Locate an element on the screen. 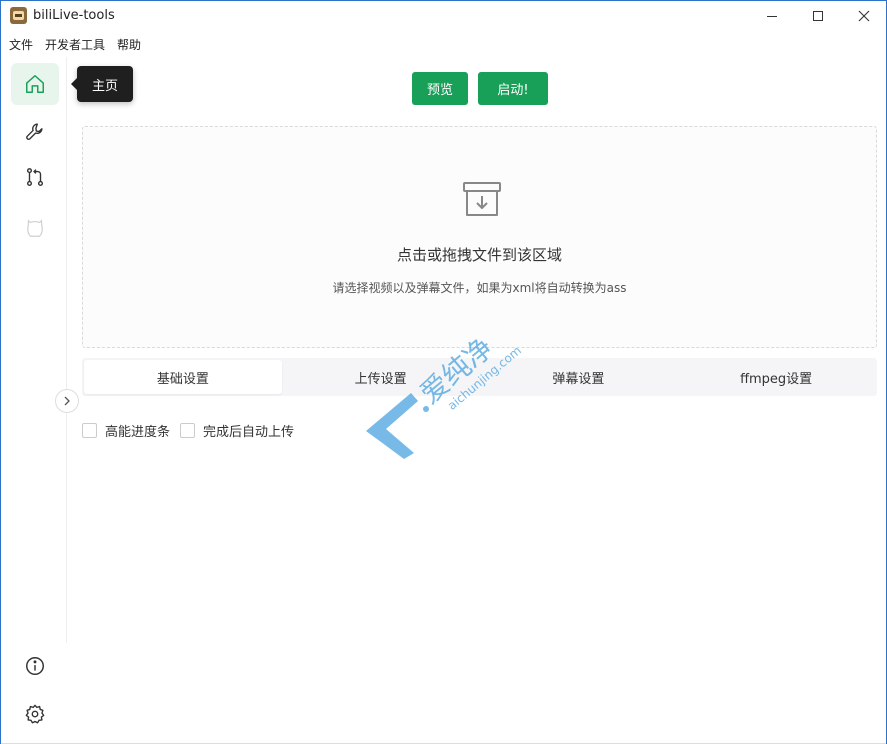  bear-icon is located at coordinates (35, 228).